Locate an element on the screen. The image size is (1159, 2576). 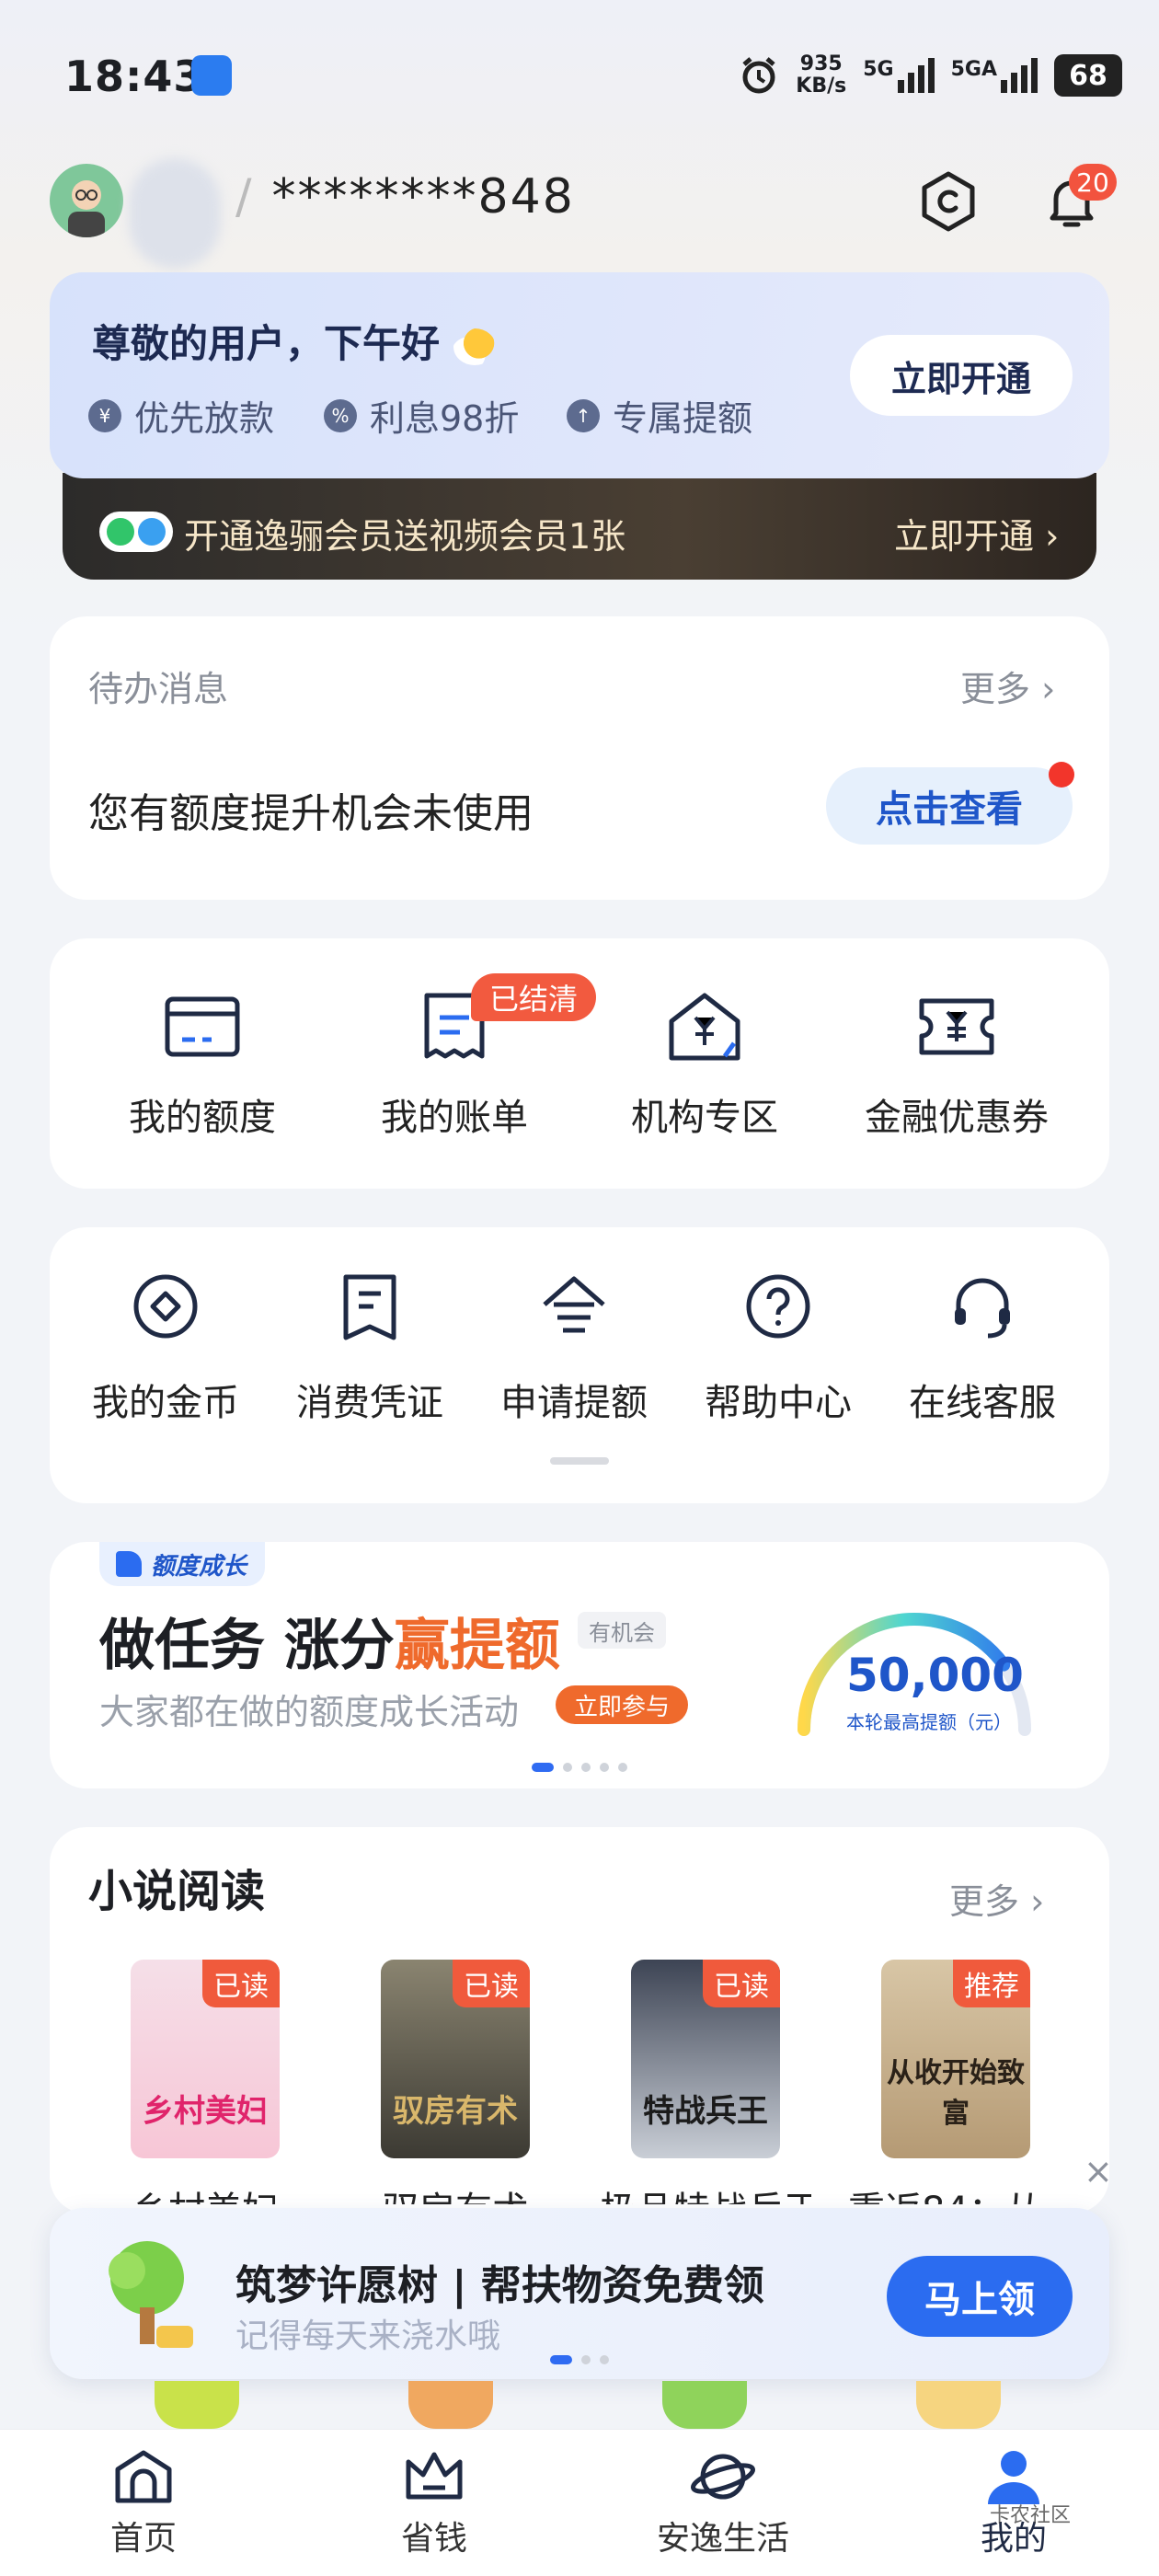
book-cover: 从收开始致富 推荐 is located at coordinates (955, 2059).